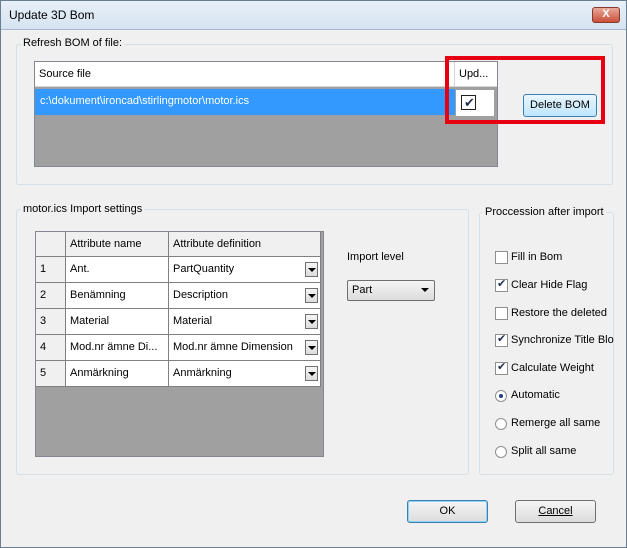 This screenshot has width=627, height=548. What do you see at coordinates (391, 290) in the screenshot?
I see `import-level-select: Part` at bounding box center [391, 290].